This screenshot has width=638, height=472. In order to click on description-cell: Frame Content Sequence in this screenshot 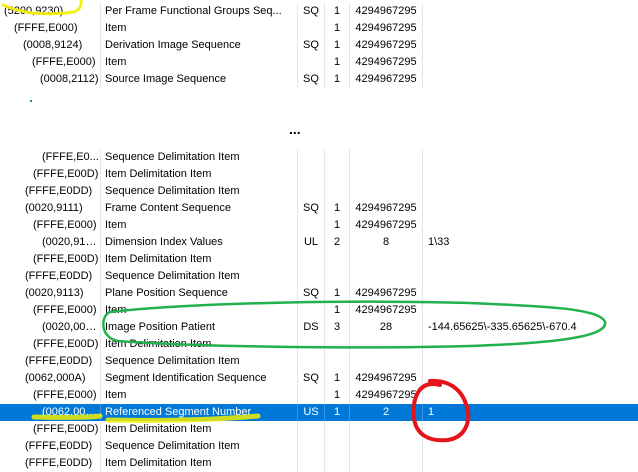, I will do `click(199, 208)`.